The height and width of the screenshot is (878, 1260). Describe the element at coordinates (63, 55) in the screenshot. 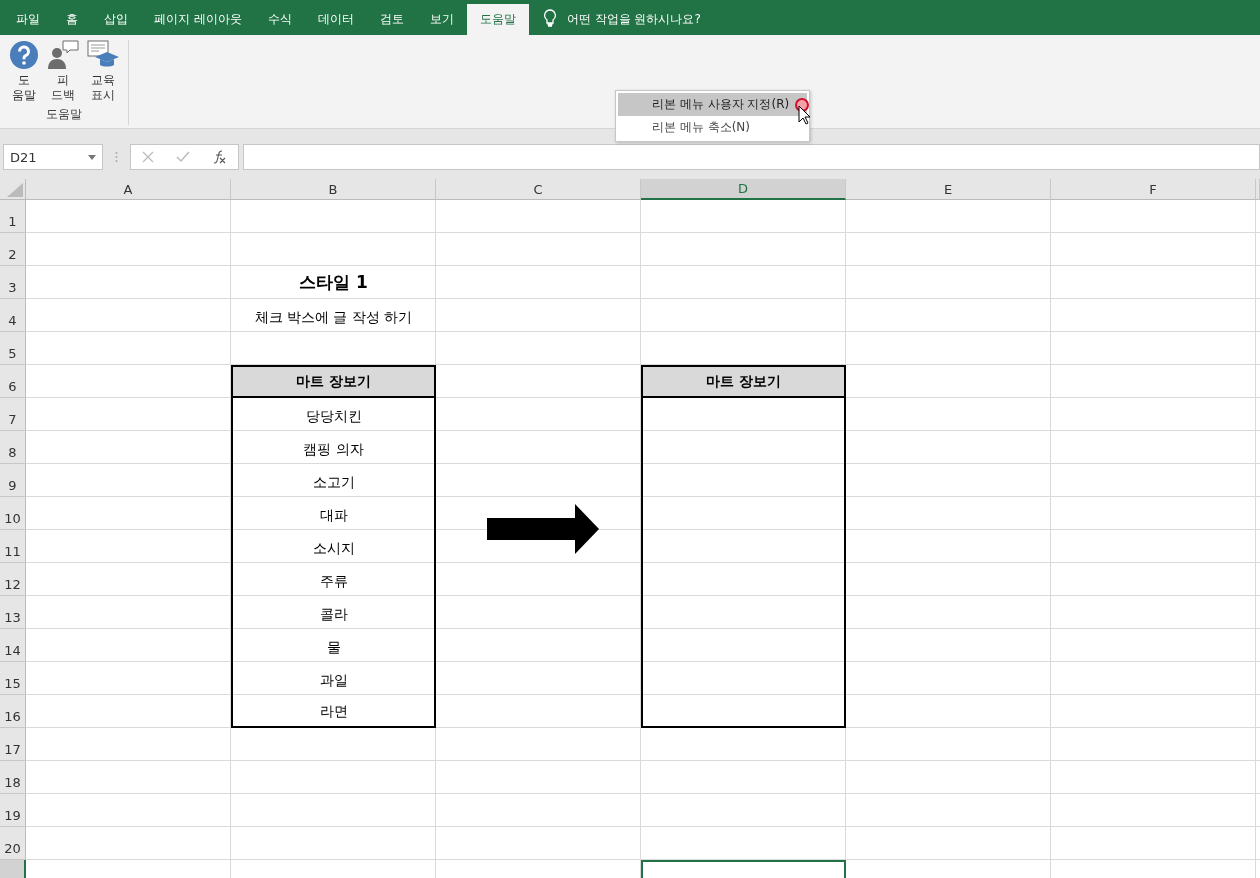

I see `feedback-icon` at that location.